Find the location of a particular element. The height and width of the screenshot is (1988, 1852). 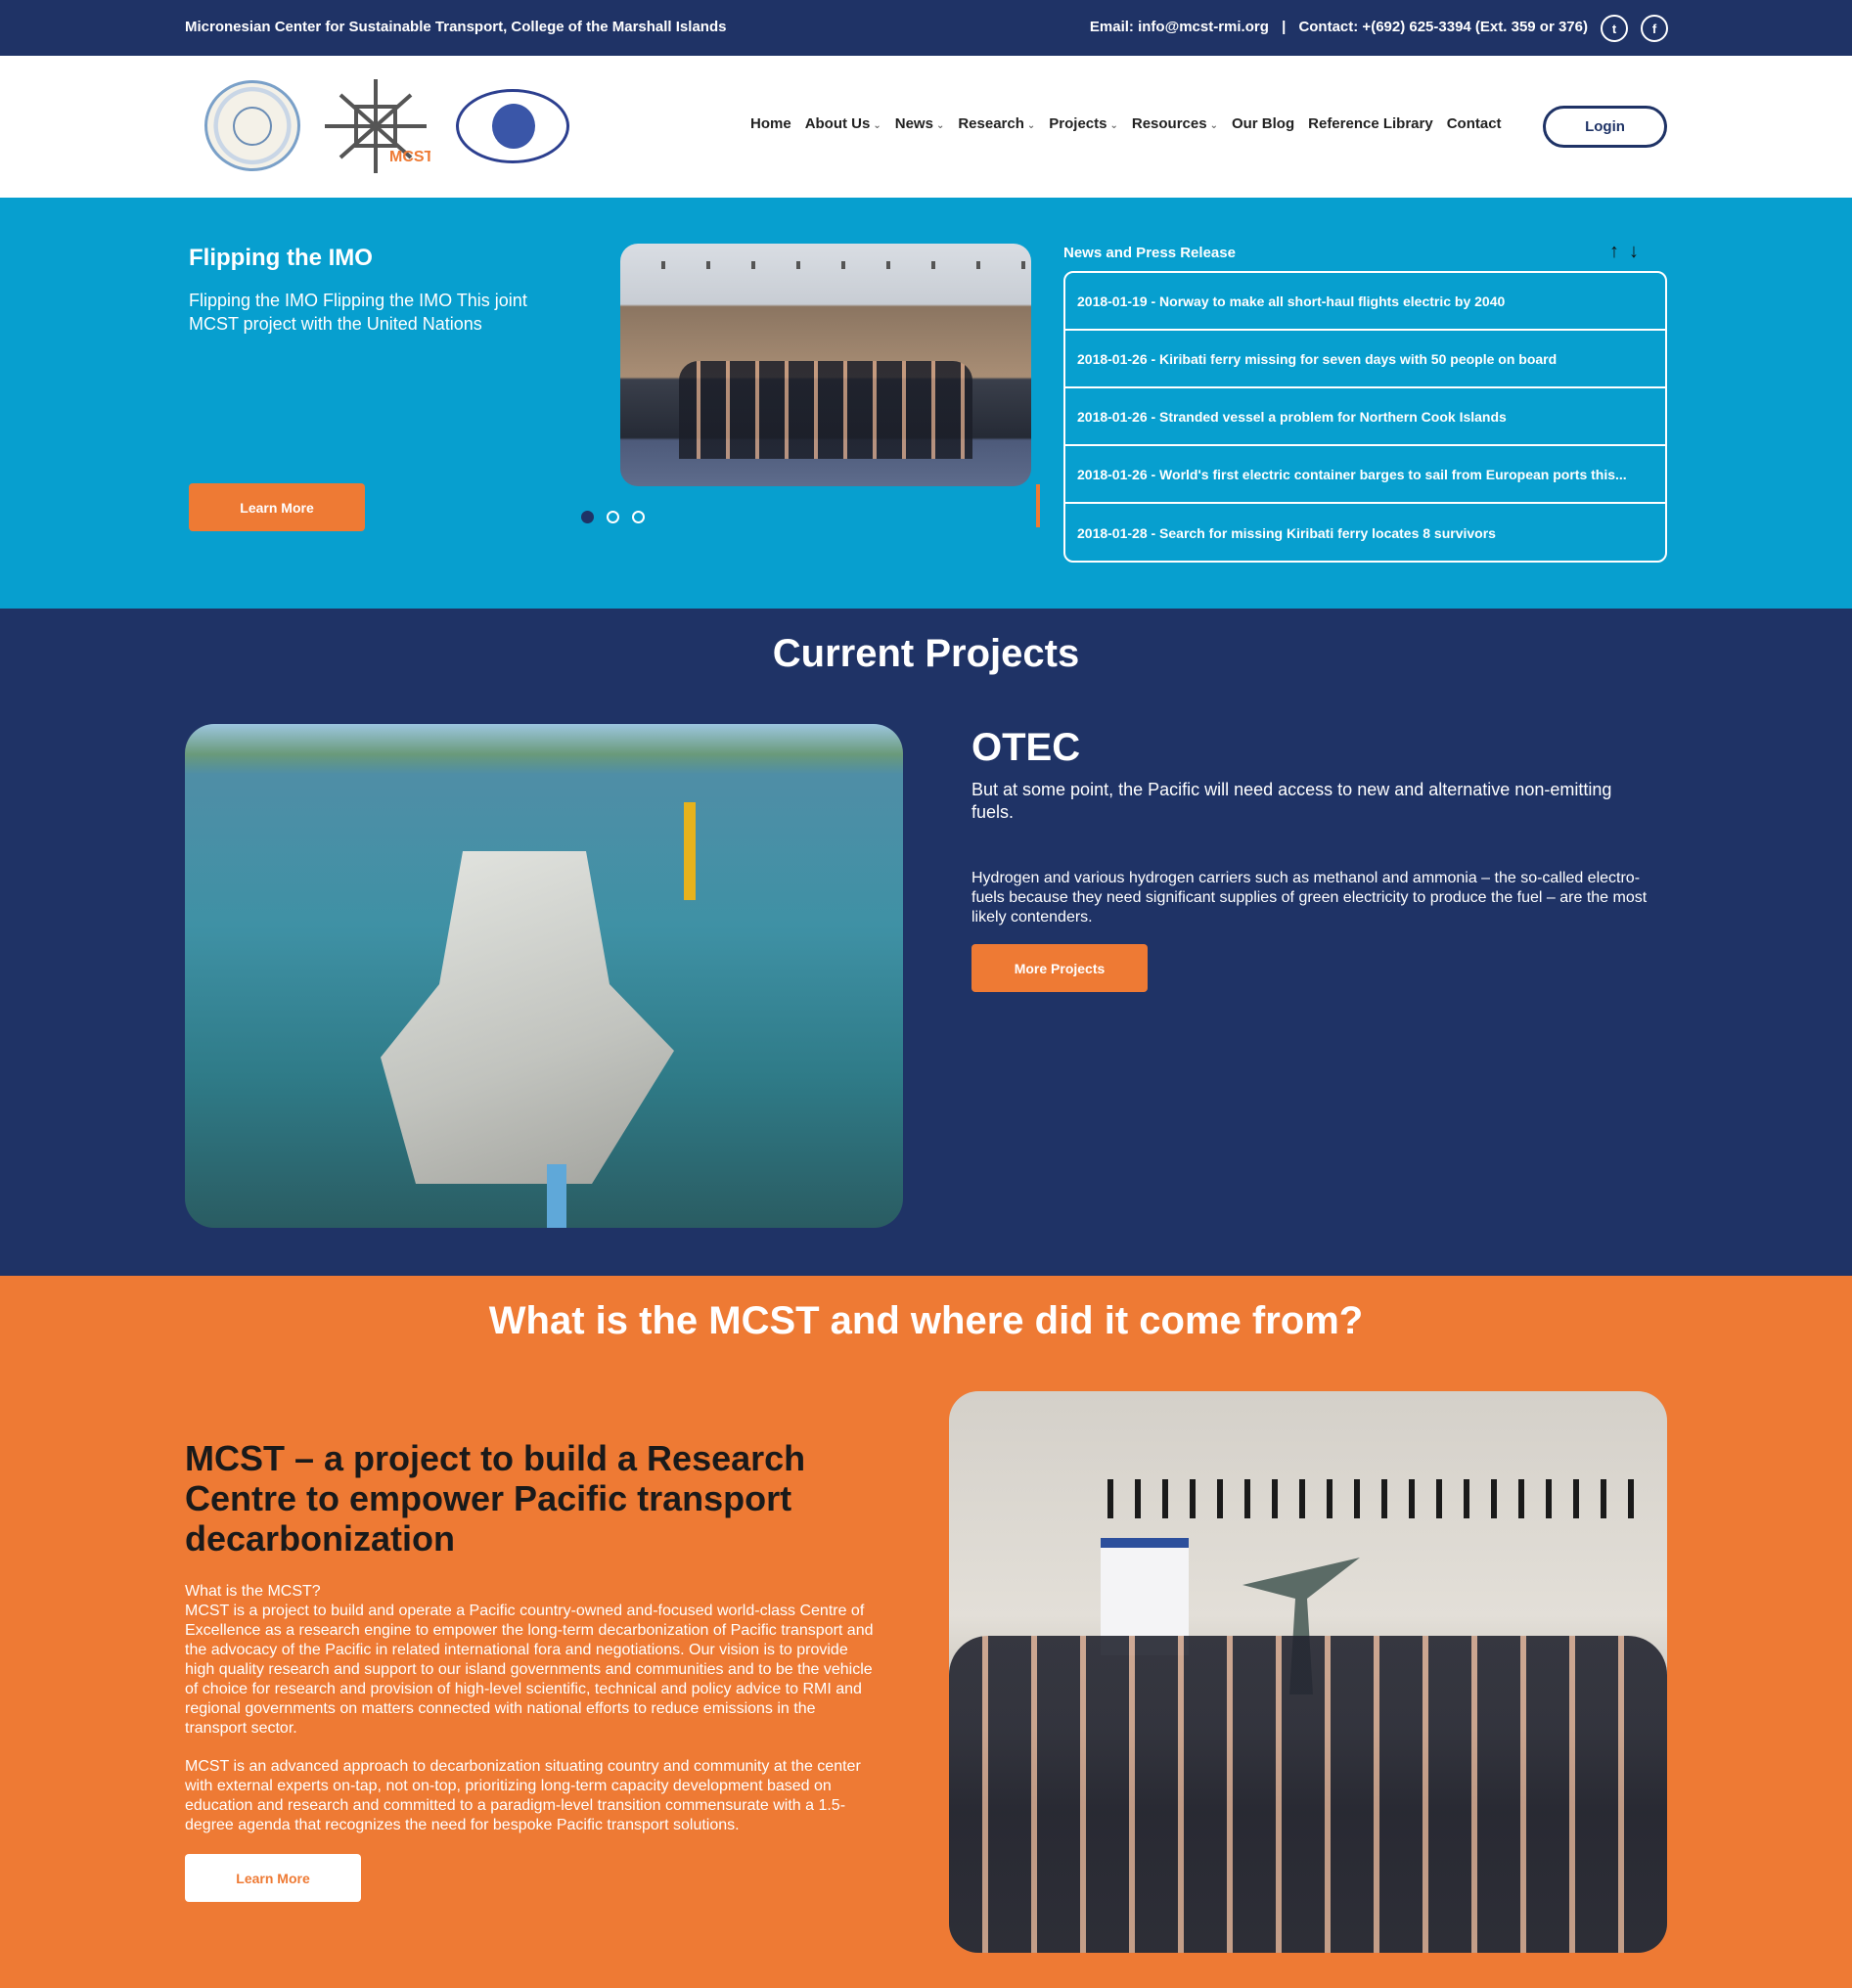

nav-reference-library-label: Reference Library is located at coordinates (1371, 123).